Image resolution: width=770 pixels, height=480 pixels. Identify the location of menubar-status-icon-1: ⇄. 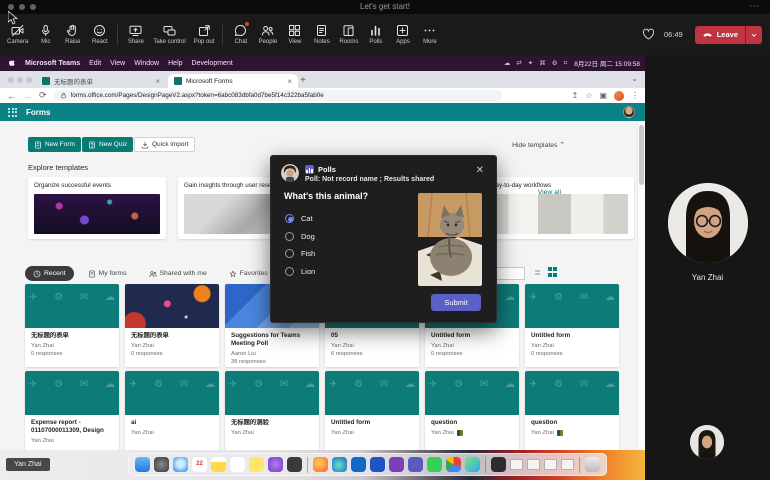
(518, 63).